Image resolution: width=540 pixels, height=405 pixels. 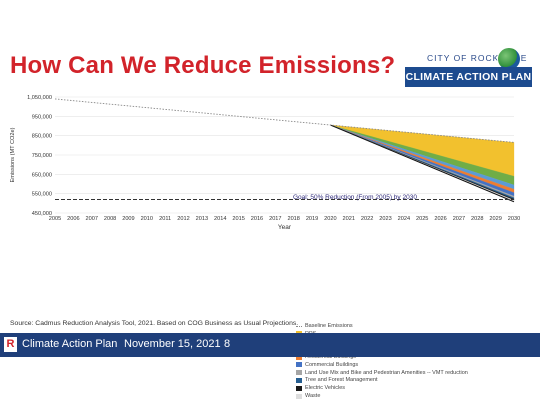 What do you see at coordinates (440, 219) in the screenshot?
I see `x-tick-label: 2026` at bounding box center [440, 219].